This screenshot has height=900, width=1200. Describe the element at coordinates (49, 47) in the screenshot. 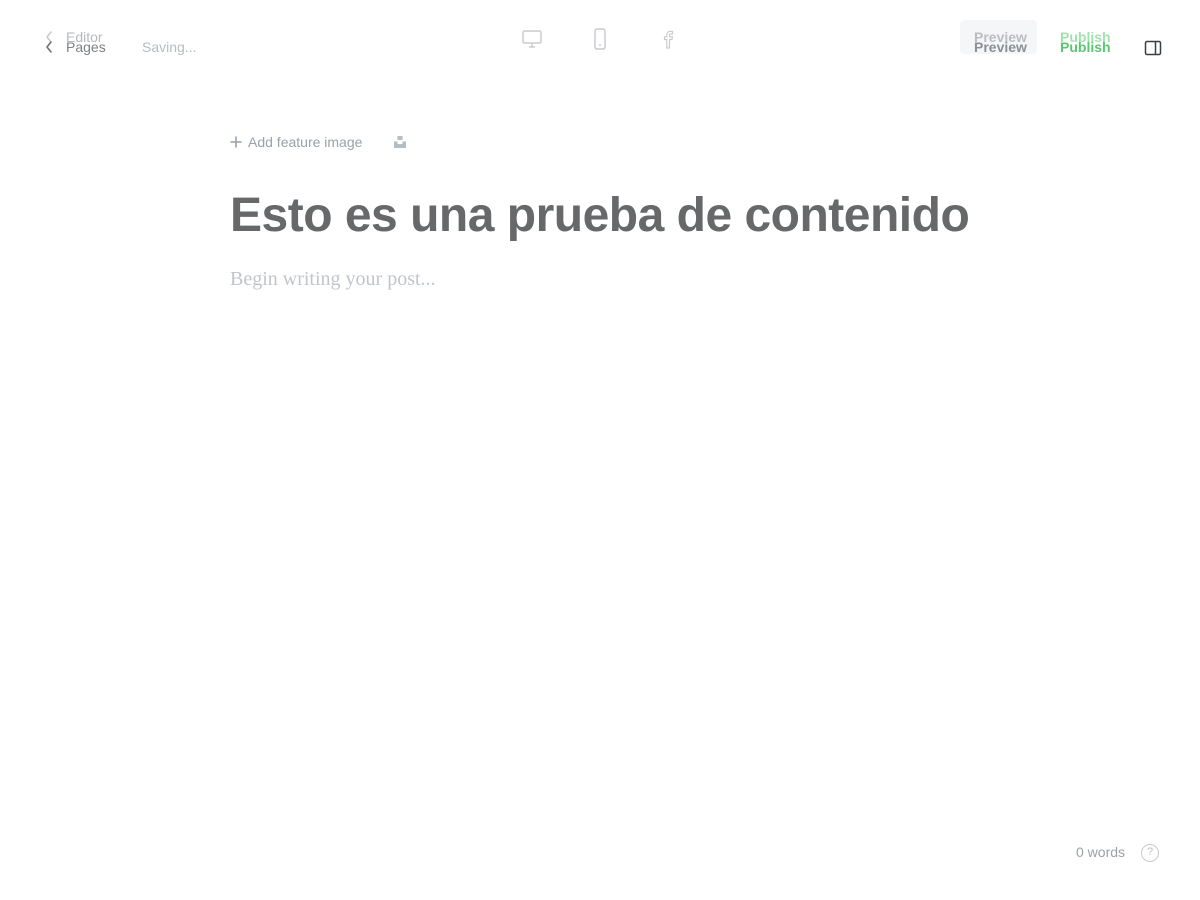

I see `chevron-left-icon` at that location.